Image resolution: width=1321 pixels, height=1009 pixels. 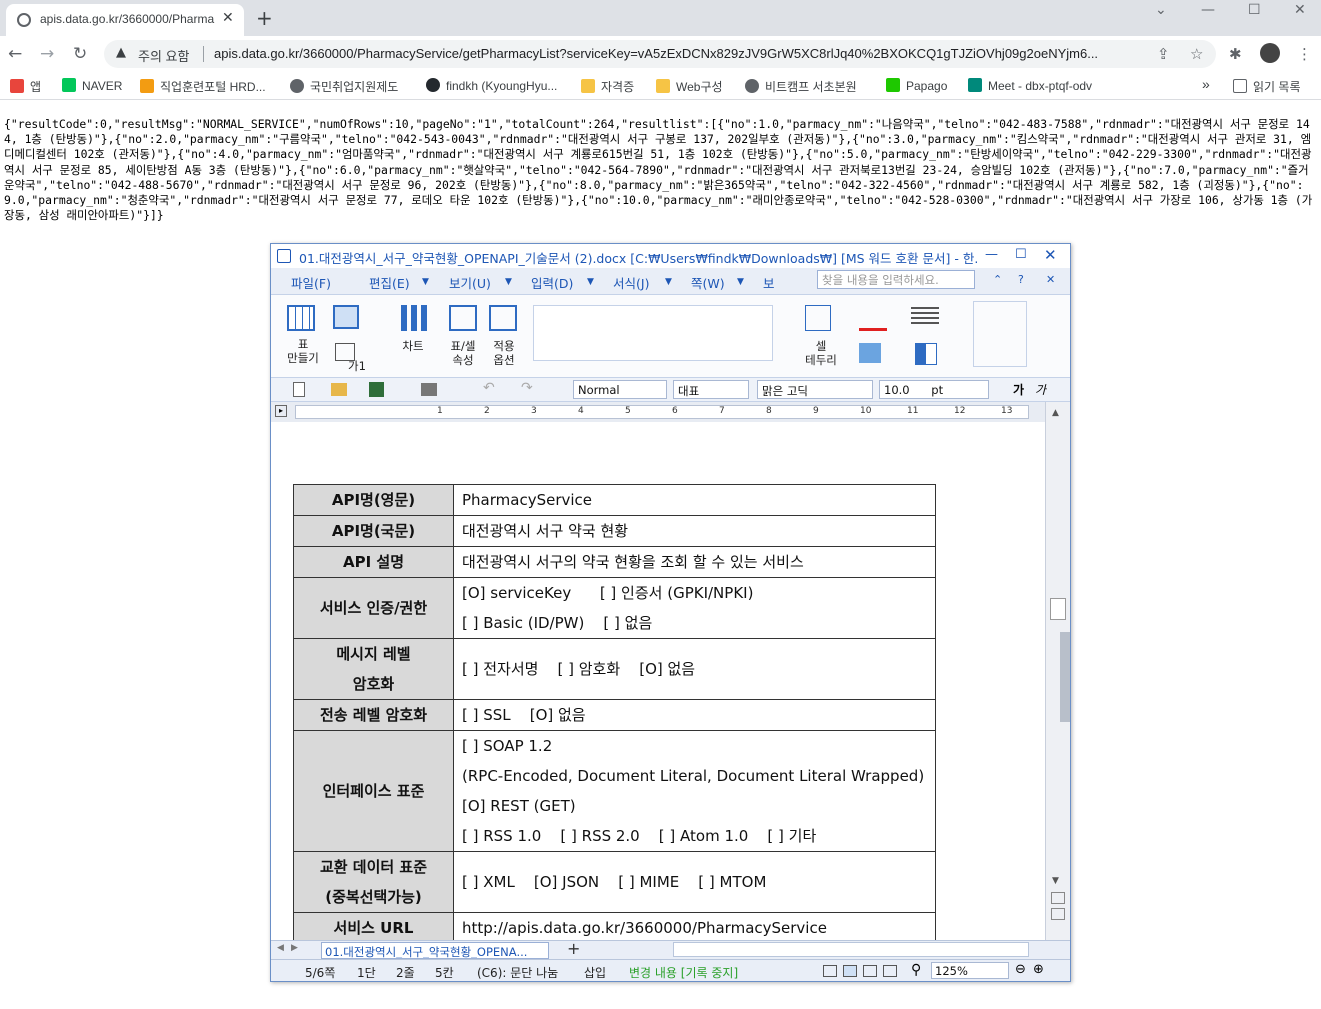 What do you see at coordinates (1055, 413) in the screenshot?
I see `scroll-up-icon: ▲` at bounding box center [1055, 413].